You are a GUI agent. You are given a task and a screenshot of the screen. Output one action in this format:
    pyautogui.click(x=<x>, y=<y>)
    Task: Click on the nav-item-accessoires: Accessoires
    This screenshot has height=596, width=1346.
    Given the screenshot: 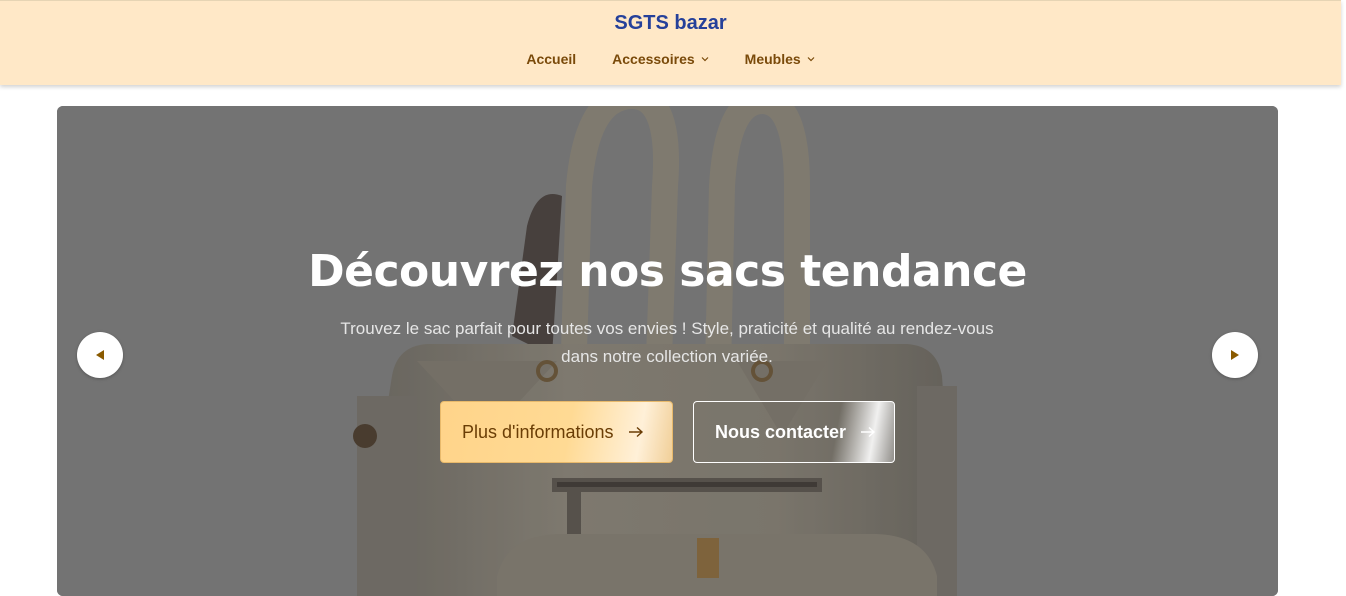 What is the action you would take?
    pyautogui.click(x=660, y=59)
    